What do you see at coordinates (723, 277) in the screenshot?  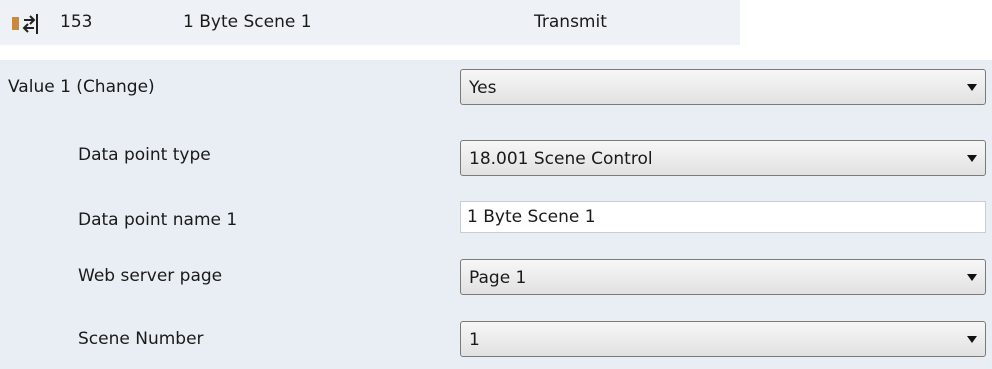 I see `web-page-select: Page 1` at bounding box center [723, 277].